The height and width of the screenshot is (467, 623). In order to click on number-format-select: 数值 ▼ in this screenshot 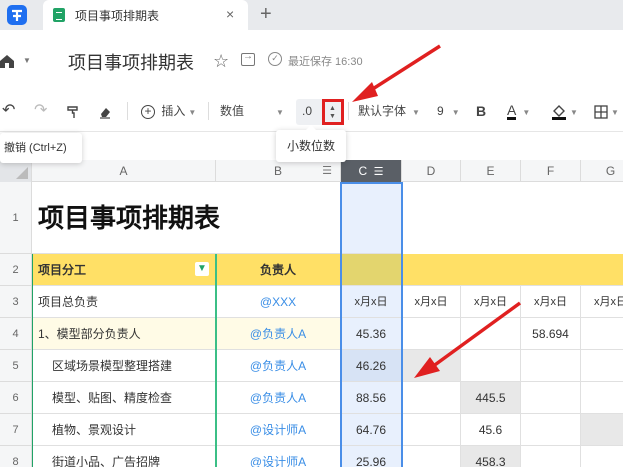, I will do `click(252, 111)`.